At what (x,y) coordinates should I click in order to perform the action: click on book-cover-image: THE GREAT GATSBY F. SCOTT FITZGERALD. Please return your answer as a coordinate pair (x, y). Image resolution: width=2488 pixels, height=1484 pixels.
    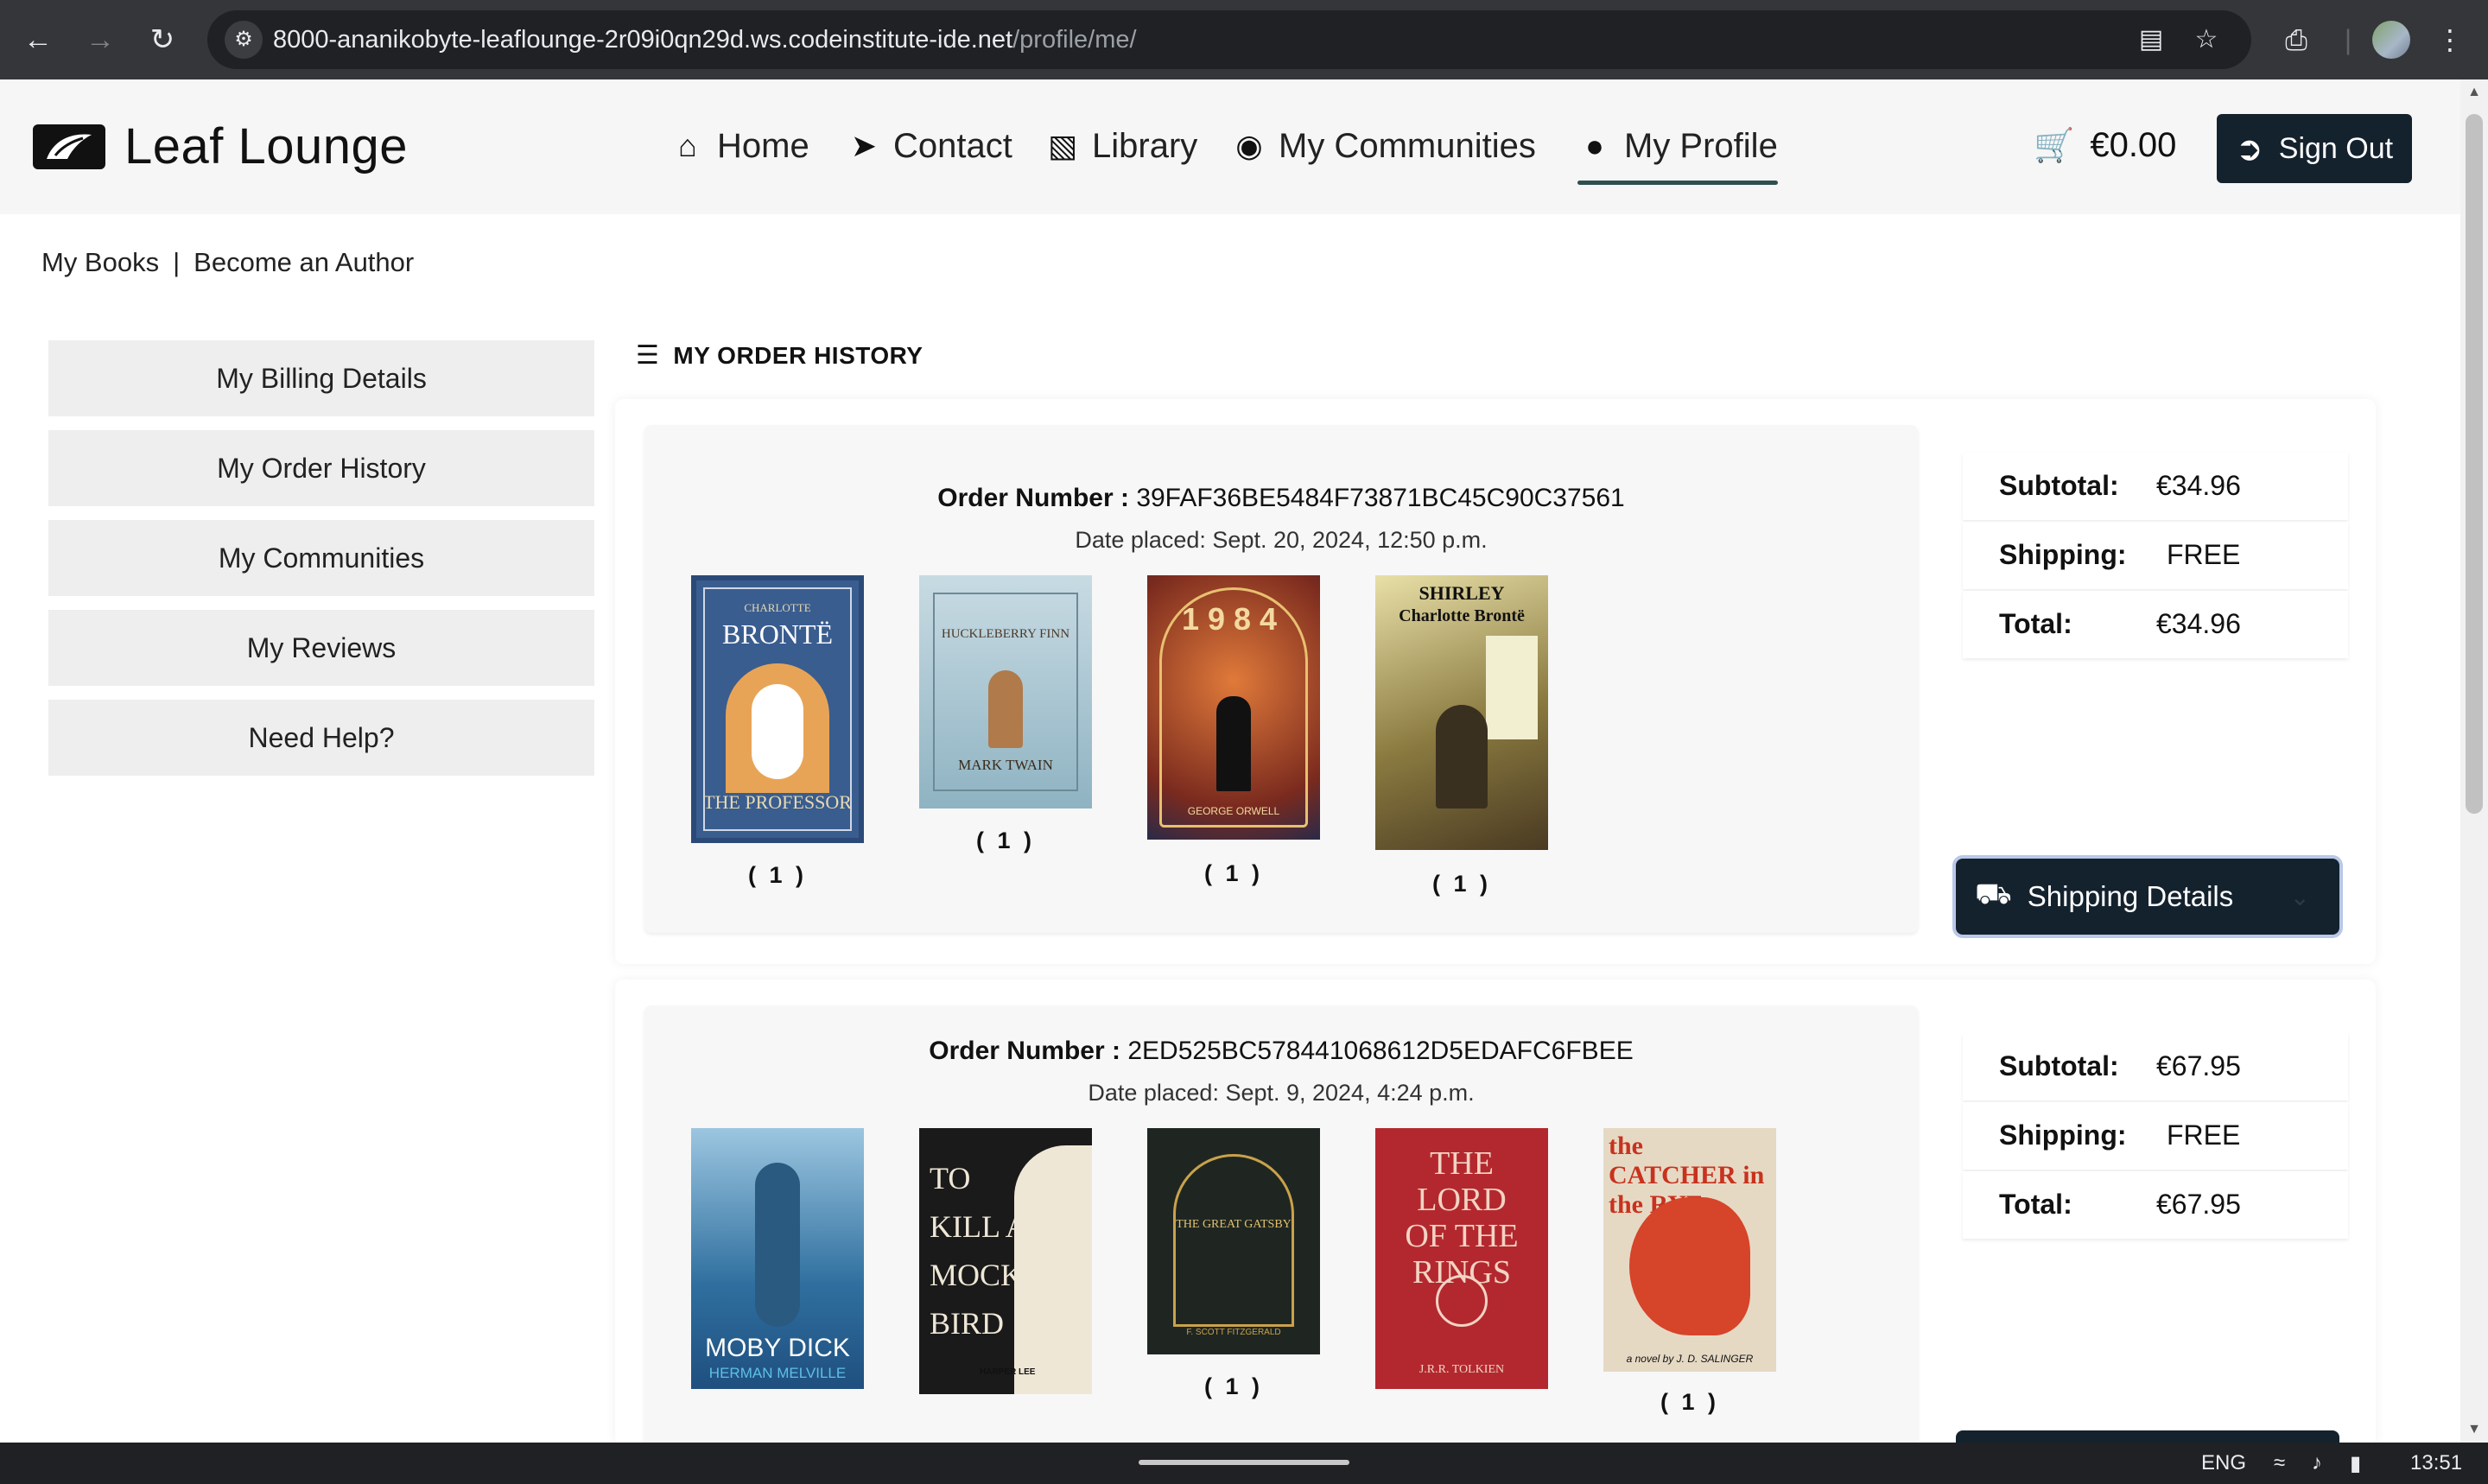
    Looking at the image, I should click on (1233, 1241).